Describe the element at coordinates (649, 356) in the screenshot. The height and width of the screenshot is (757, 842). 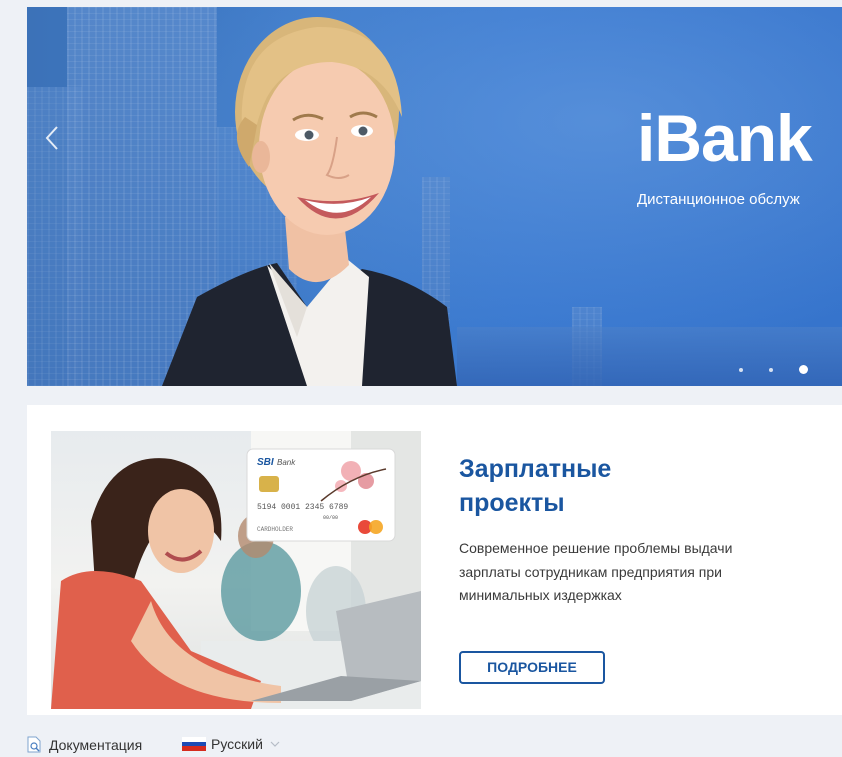
I see `city-skyline` at that location.